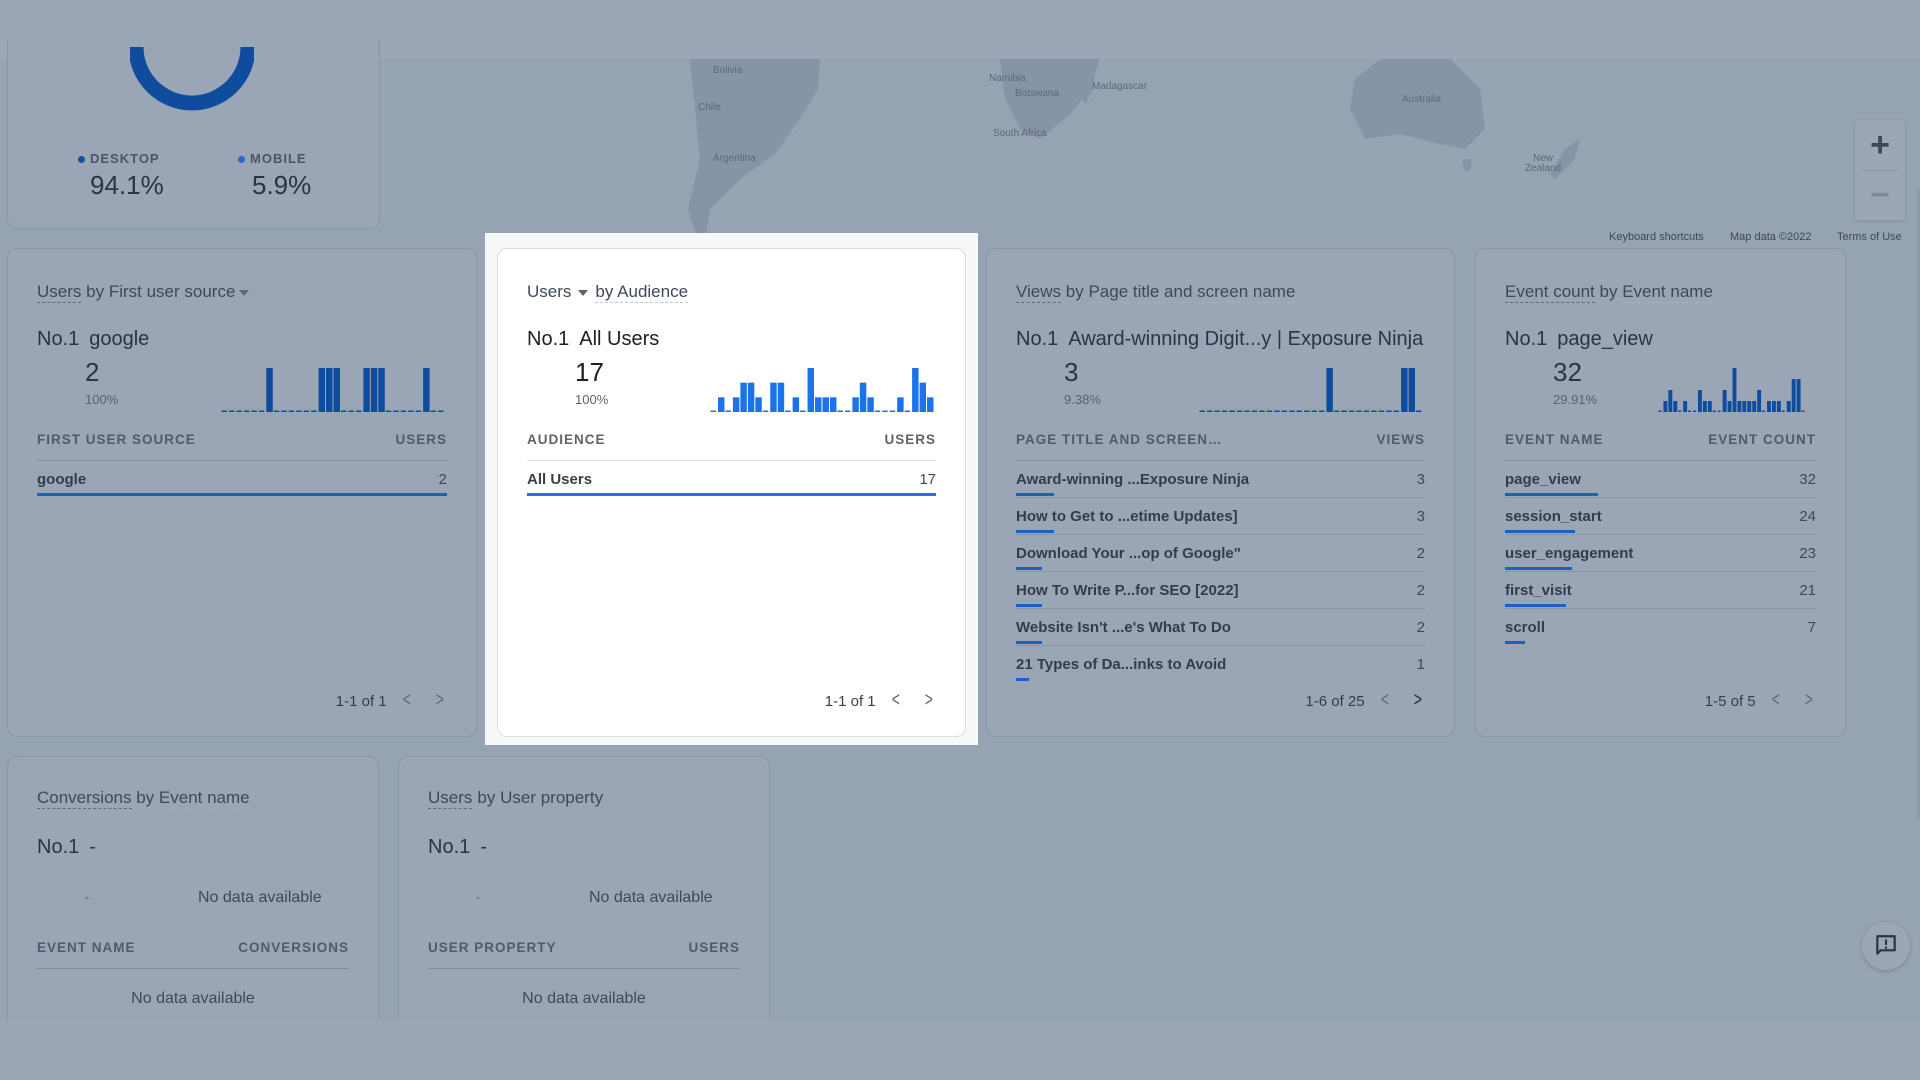 The height and width of the screenshot is (1080, 1920). What do you see at coordinates (731, 479) in the screenshot?
I see `table-row: All Users 17` at bounding box center [731, 479].